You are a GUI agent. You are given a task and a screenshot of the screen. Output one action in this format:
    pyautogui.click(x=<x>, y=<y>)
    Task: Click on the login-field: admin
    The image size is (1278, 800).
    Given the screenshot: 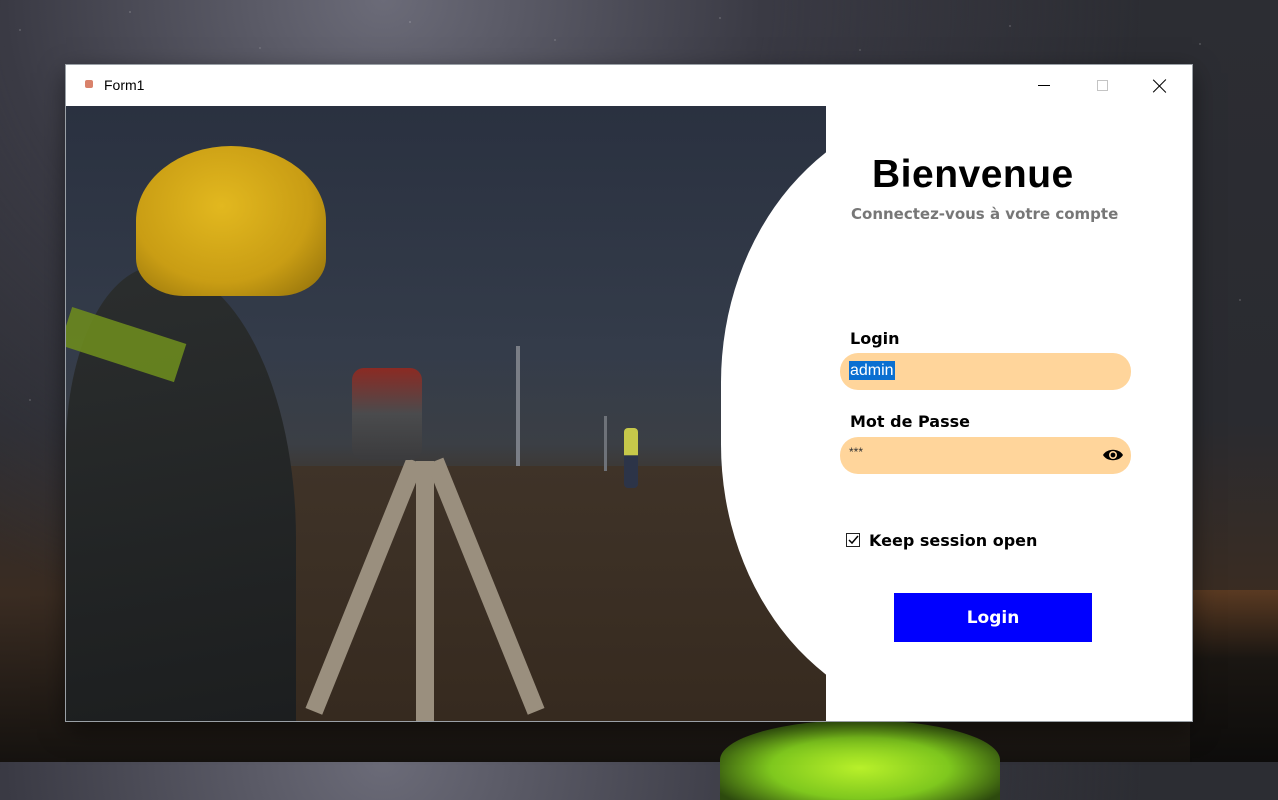 What is the action you would take?
    pyautogui.click(x=985, y=371)
    